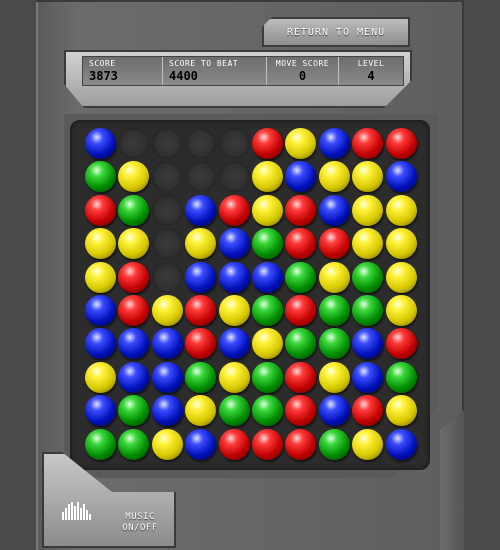 This screenshot has height=550, width=500. Describe the element at coordinates (302, 76) in the screenshot. I see `move-score-value: 0` at that location.